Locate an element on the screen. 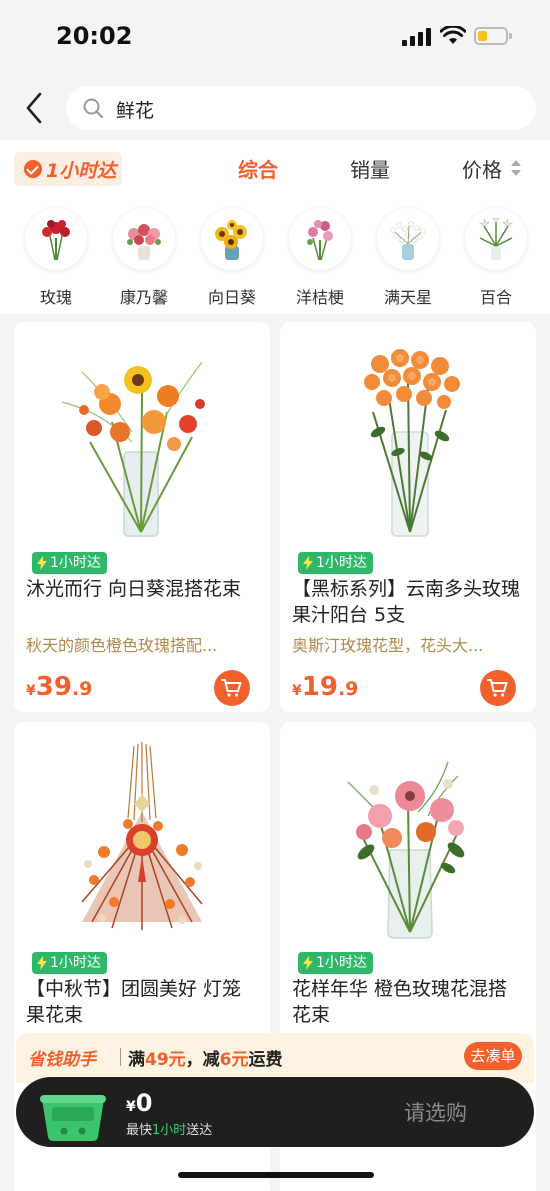 The height and width of the screenshot is (1191, 550). delivery-estimate: 最快1小时送达 is located at coordinates (169, 1128).